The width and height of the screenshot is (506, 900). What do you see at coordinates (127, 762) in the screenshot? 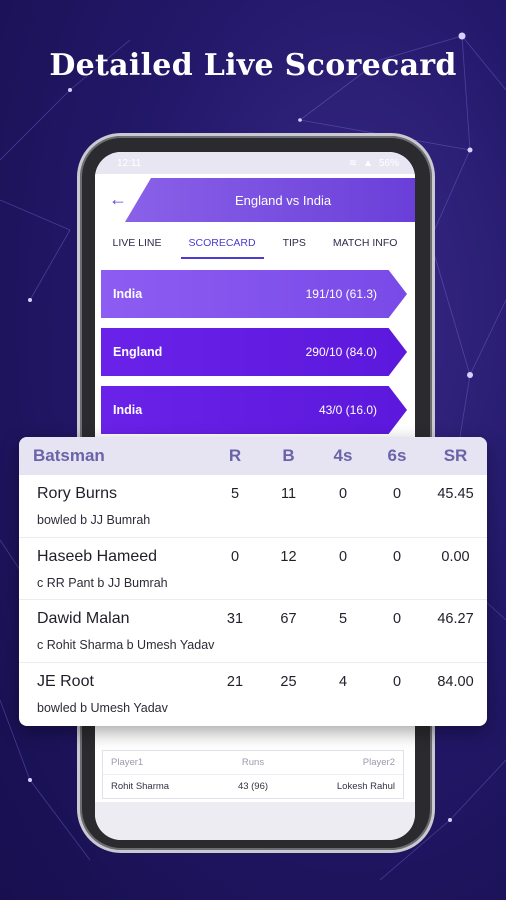
I see `partnership-player1-header: Player1` at bounding box center [127, 762].